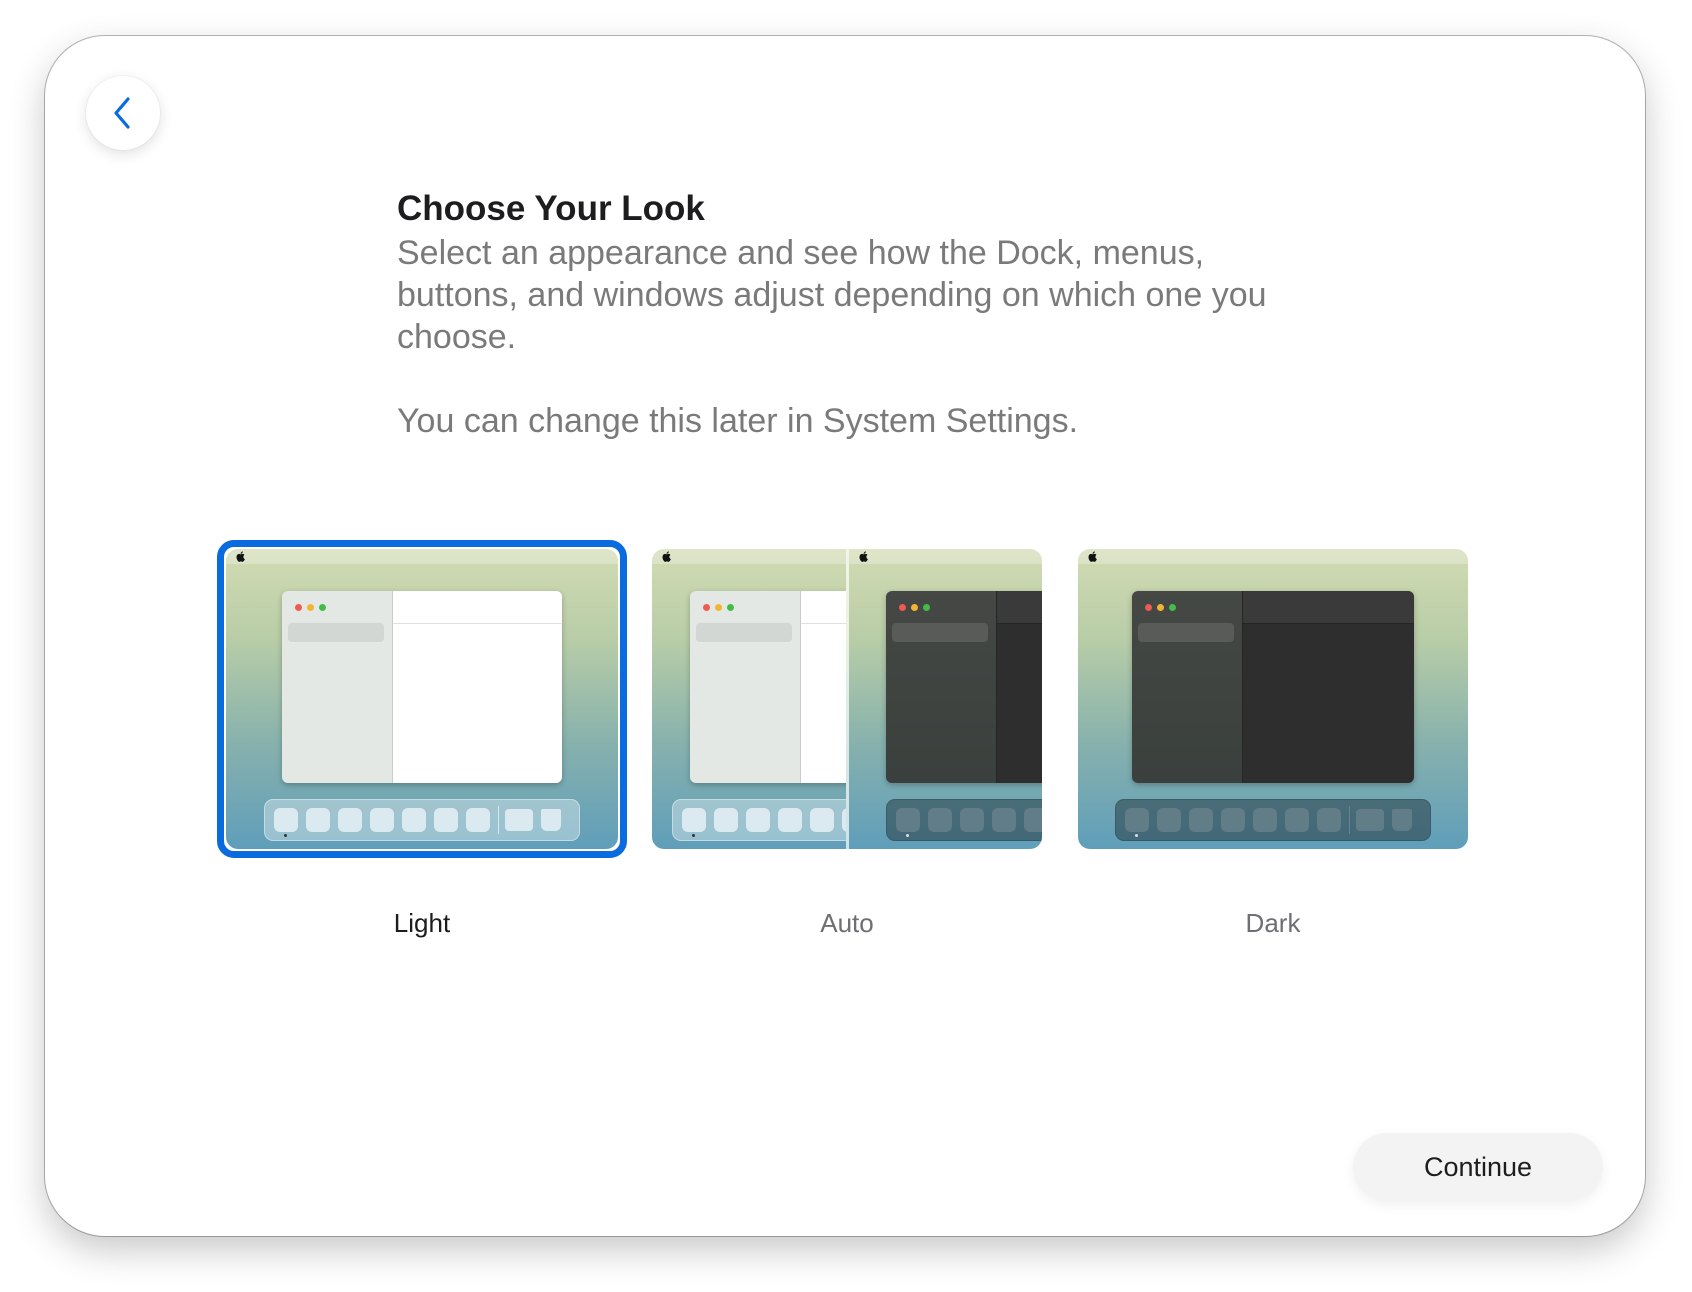  I want to click on chevron-left-icon, so click(122, 113).